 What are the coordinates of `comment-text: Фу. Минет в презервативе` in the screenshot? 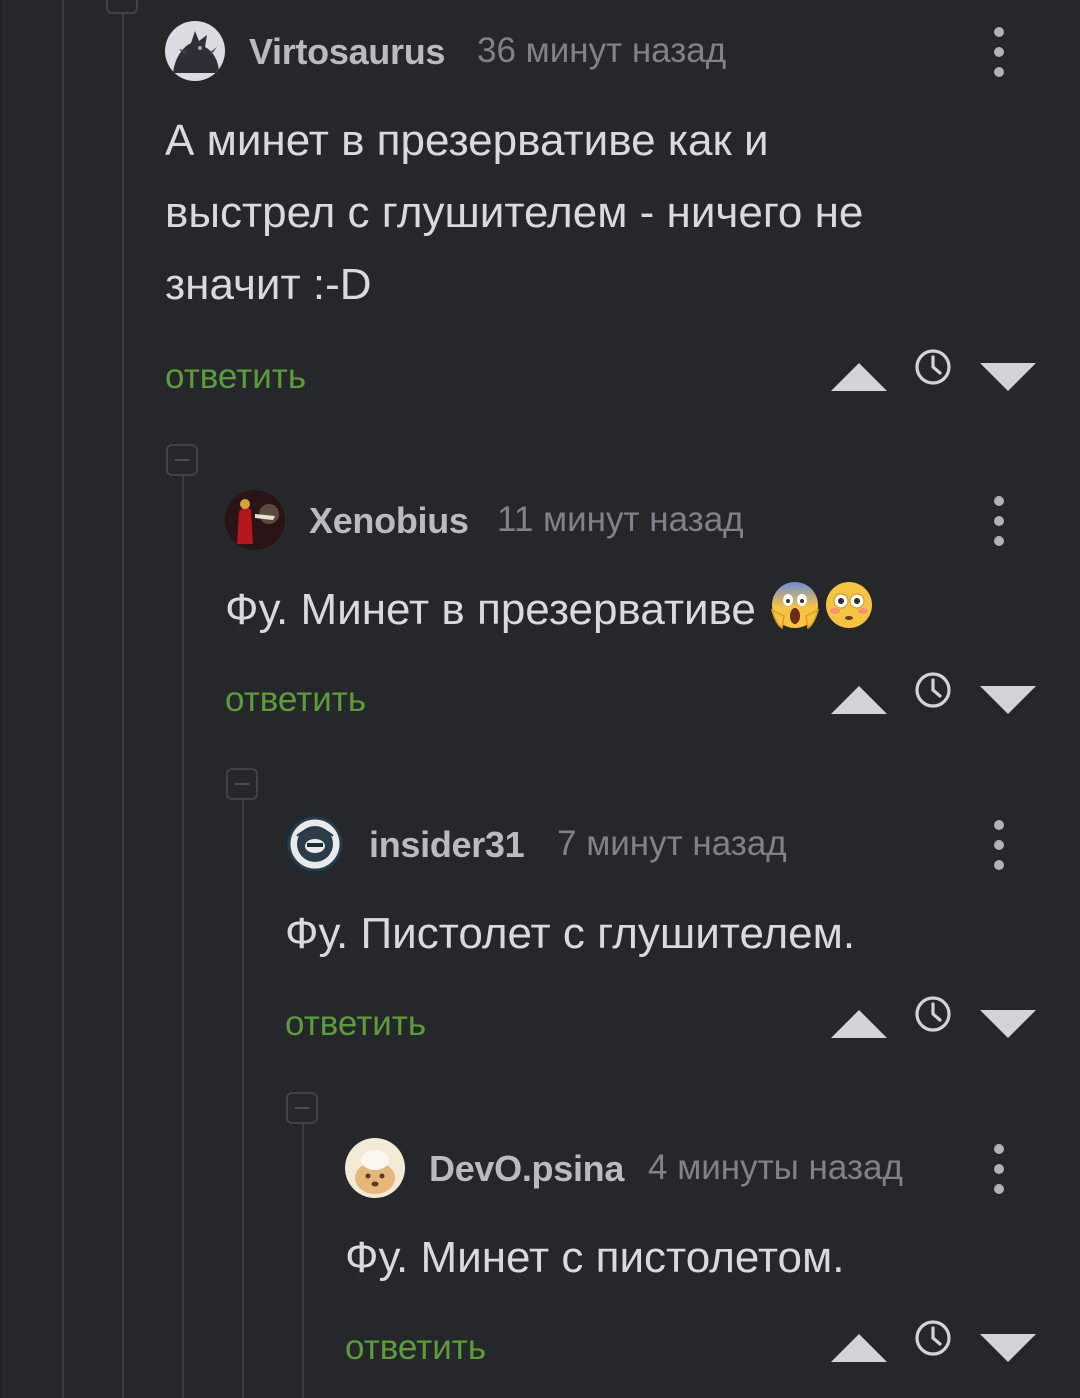 It's located at (550, 614).